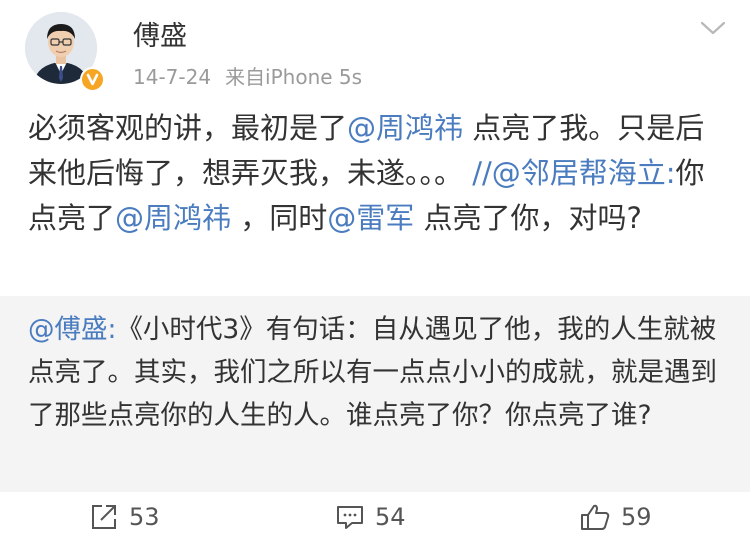 The width and height of the screenshot is (750, 546). Describe the element at coordinates (92, 79) in the screenshot. I see `verified-badge-icon` at that location.